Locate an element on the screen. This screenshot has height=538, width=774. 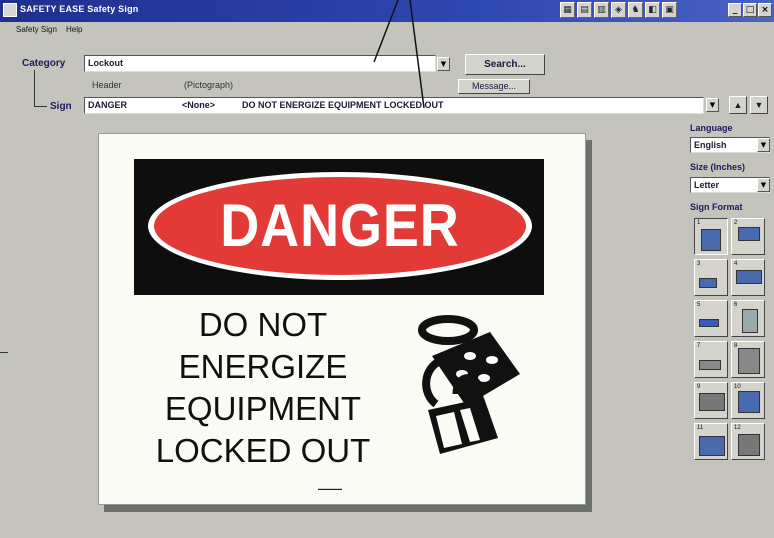
sign-format-3-button: 3 is located at coordinates (711, 277).